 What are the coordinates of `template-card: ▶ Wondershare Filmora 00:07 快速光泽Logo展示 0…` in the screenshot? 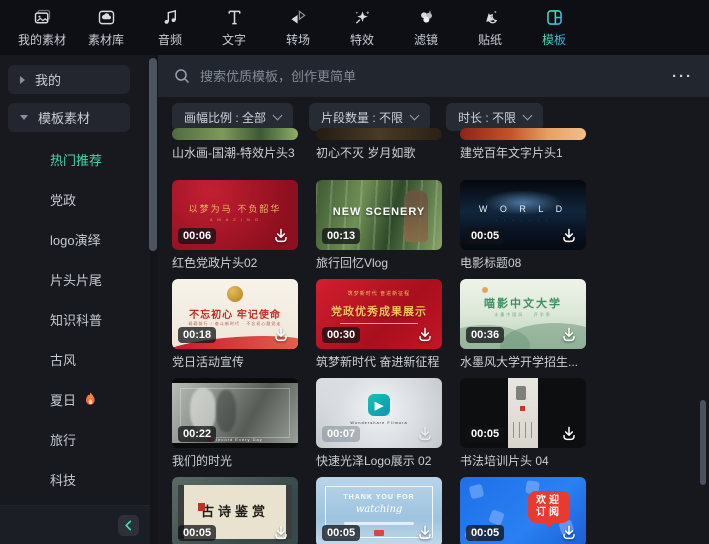 It's located at (379, 423).